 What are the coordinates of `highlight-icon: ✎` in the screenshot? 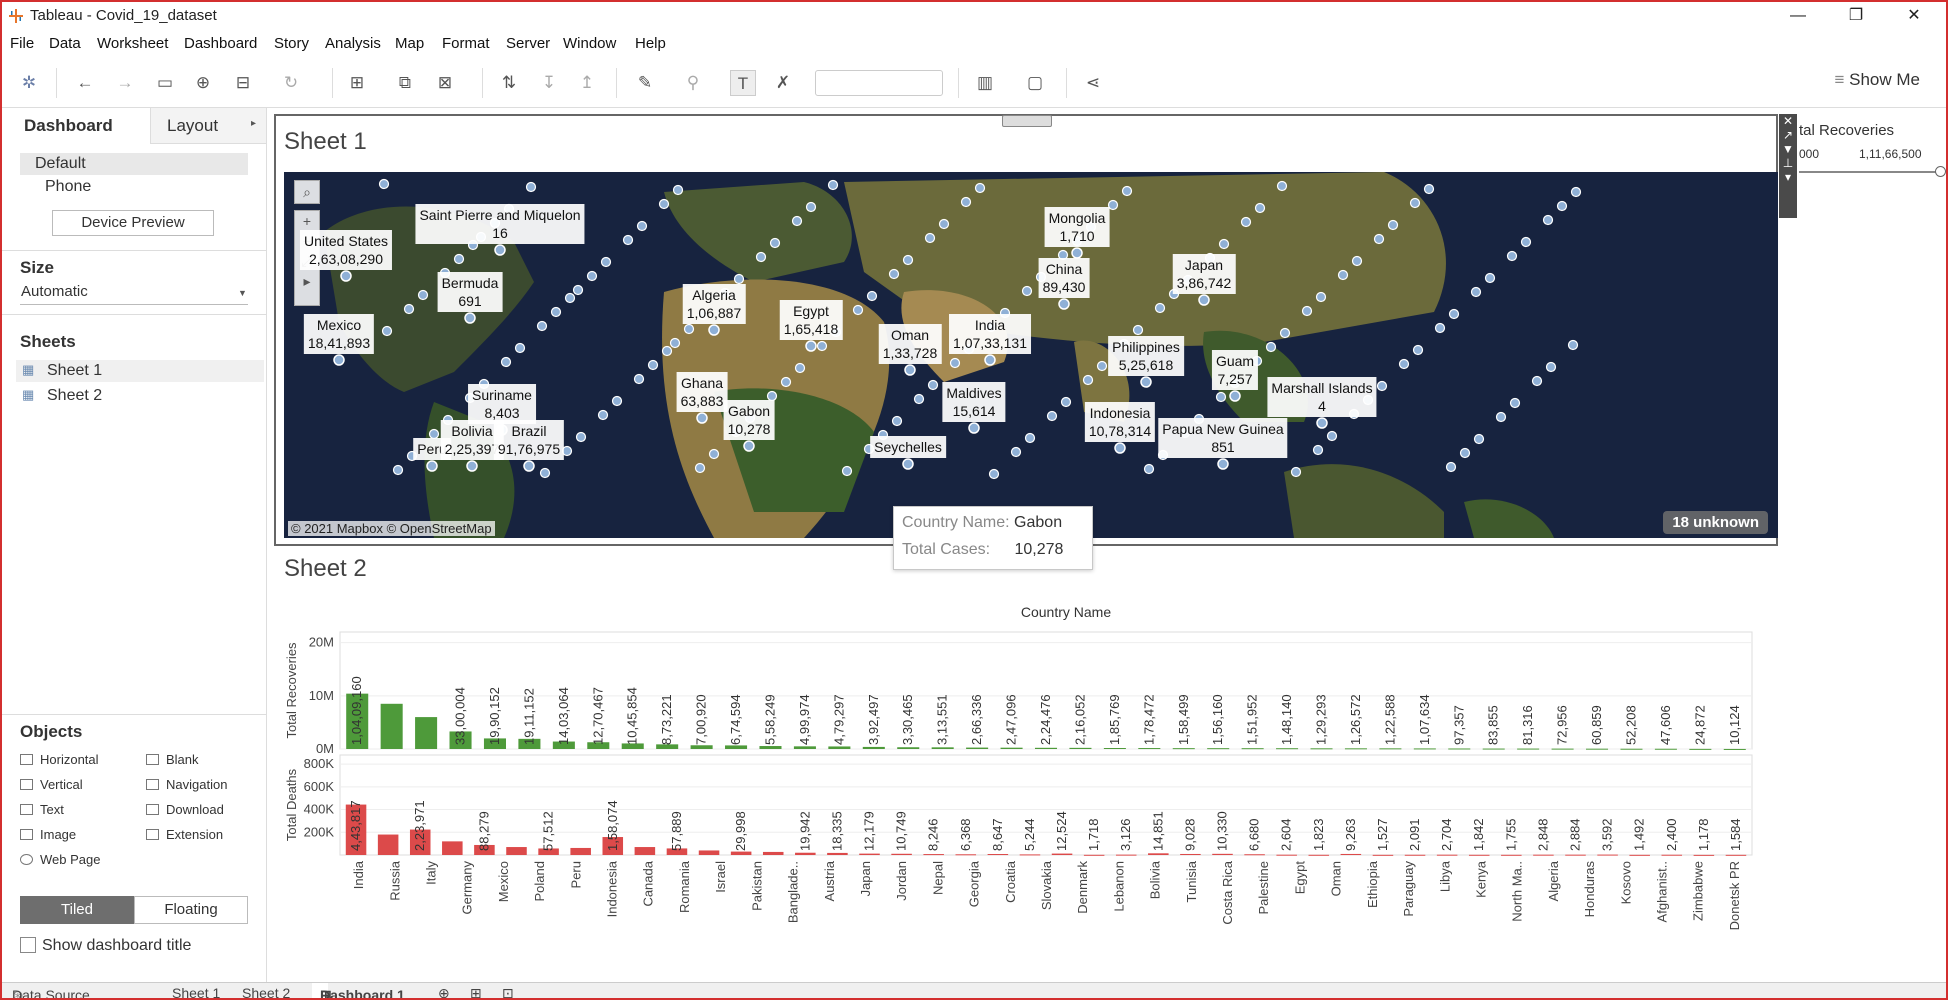 It's located at (645, 83).